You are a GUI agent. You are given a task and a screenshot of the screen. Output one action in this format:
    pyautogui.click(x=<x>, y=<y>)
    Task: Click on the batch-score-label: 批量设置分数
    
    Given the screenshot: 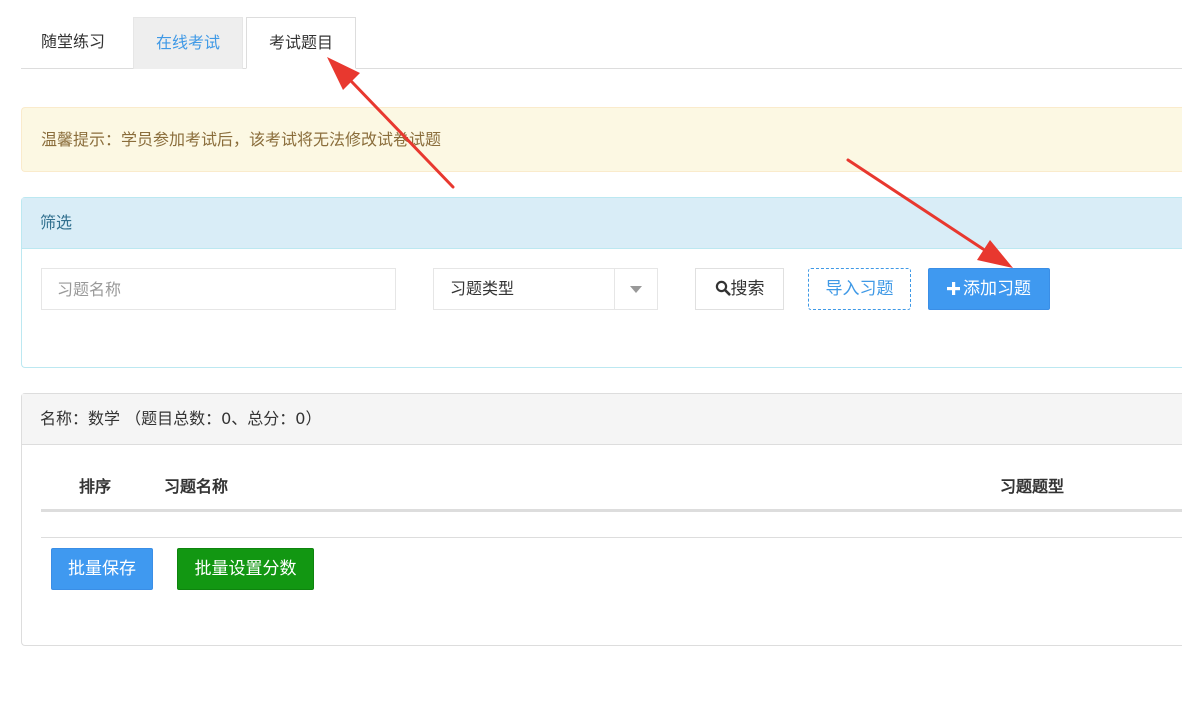 What is the action you would take?
    pyautogui.click(x=245, y=569)
    